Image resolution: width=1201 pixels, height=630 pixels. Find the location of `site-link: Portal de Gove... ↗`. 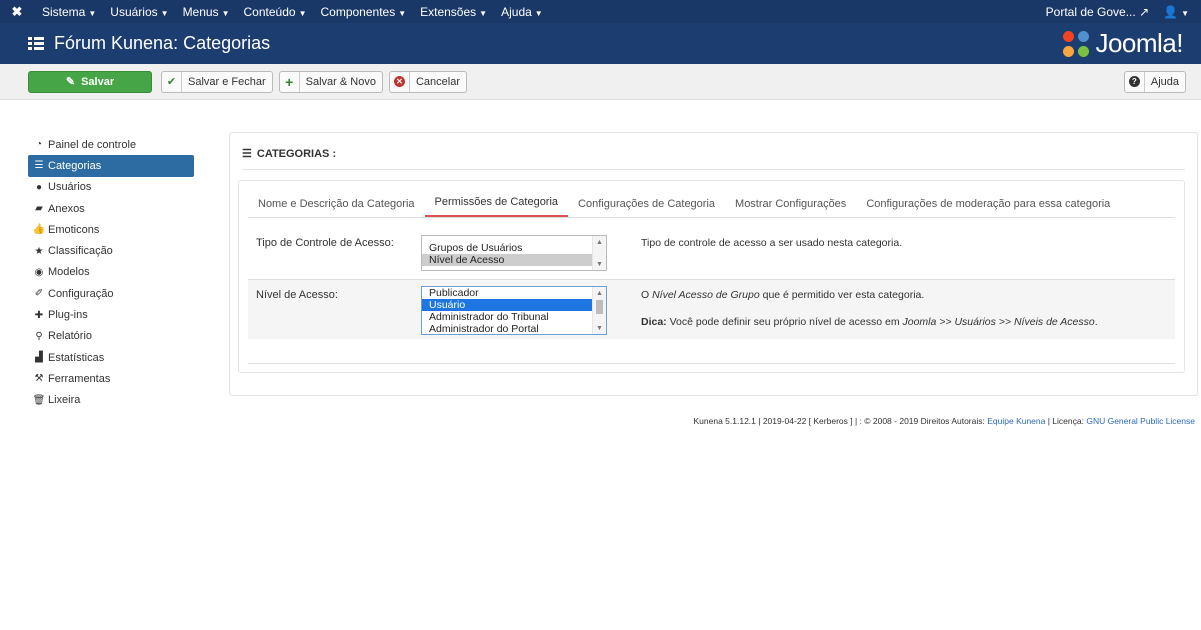

site-link: Portal de Gove... ↗ is located at coordinates (1097, 12).